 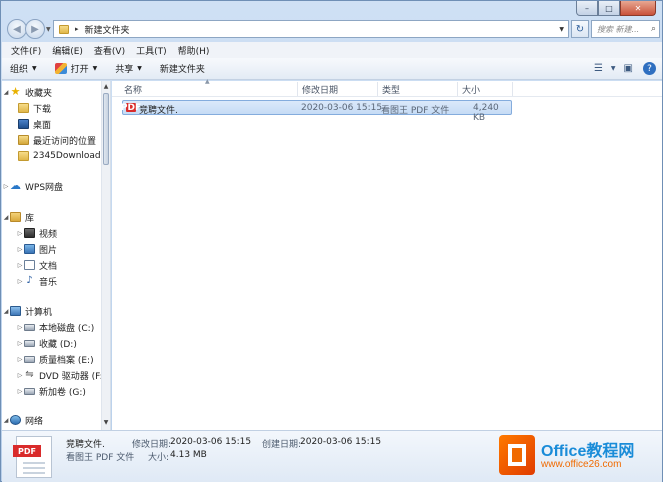 What do you see at coordinates (48, 266) in the screenshot?
I see `nav-label: 文档` at bounding box center [48, 266].